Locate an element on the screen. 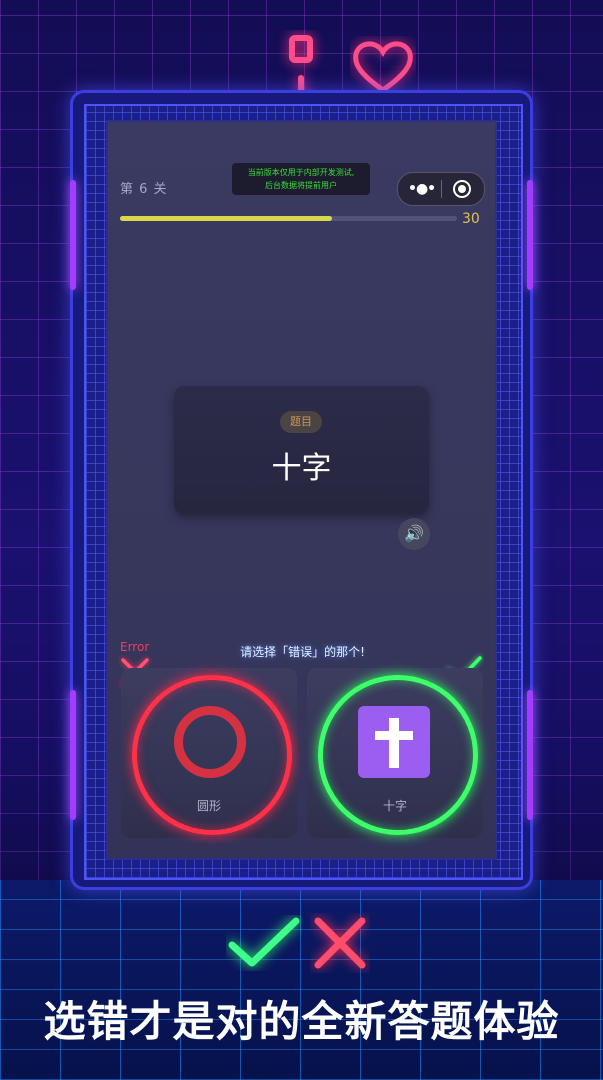 This screenshot has width=603, height=1080. heart-icon is located at coordinates (383, 67).